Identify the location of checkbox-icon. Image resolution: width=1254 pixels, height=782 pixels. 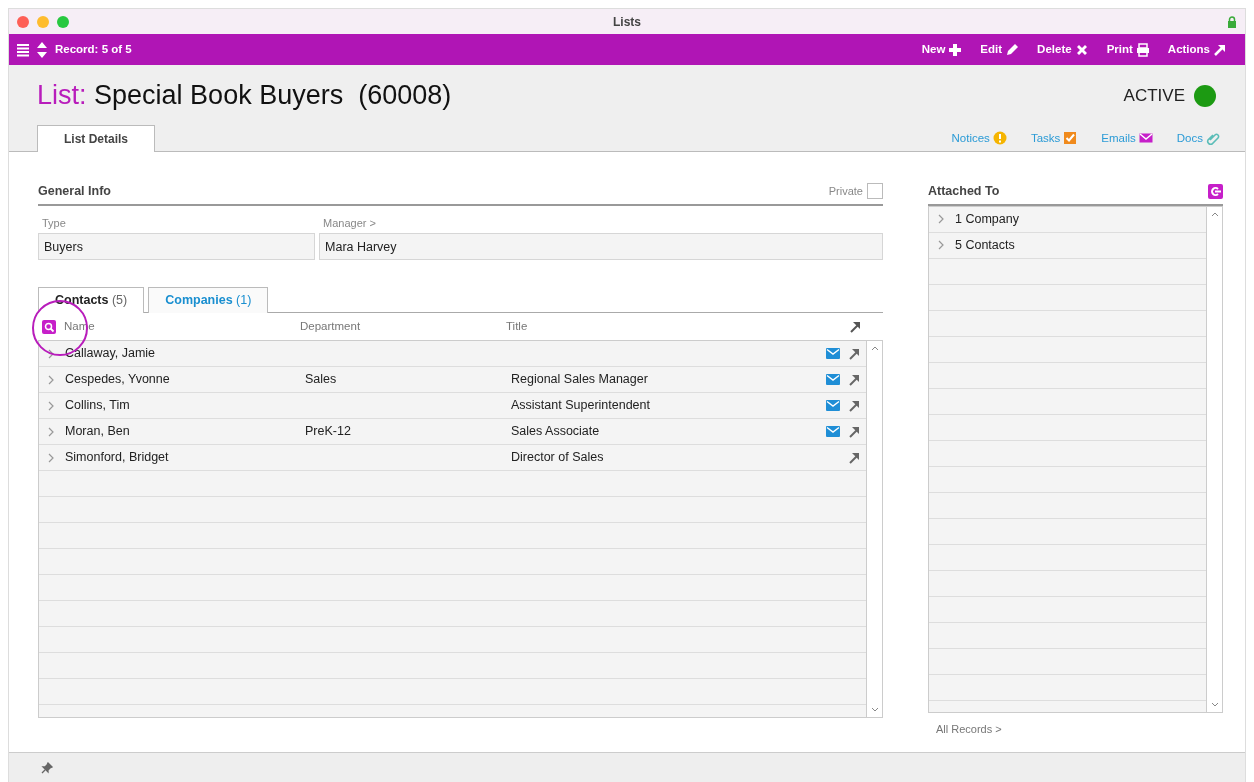
(1070, 138).